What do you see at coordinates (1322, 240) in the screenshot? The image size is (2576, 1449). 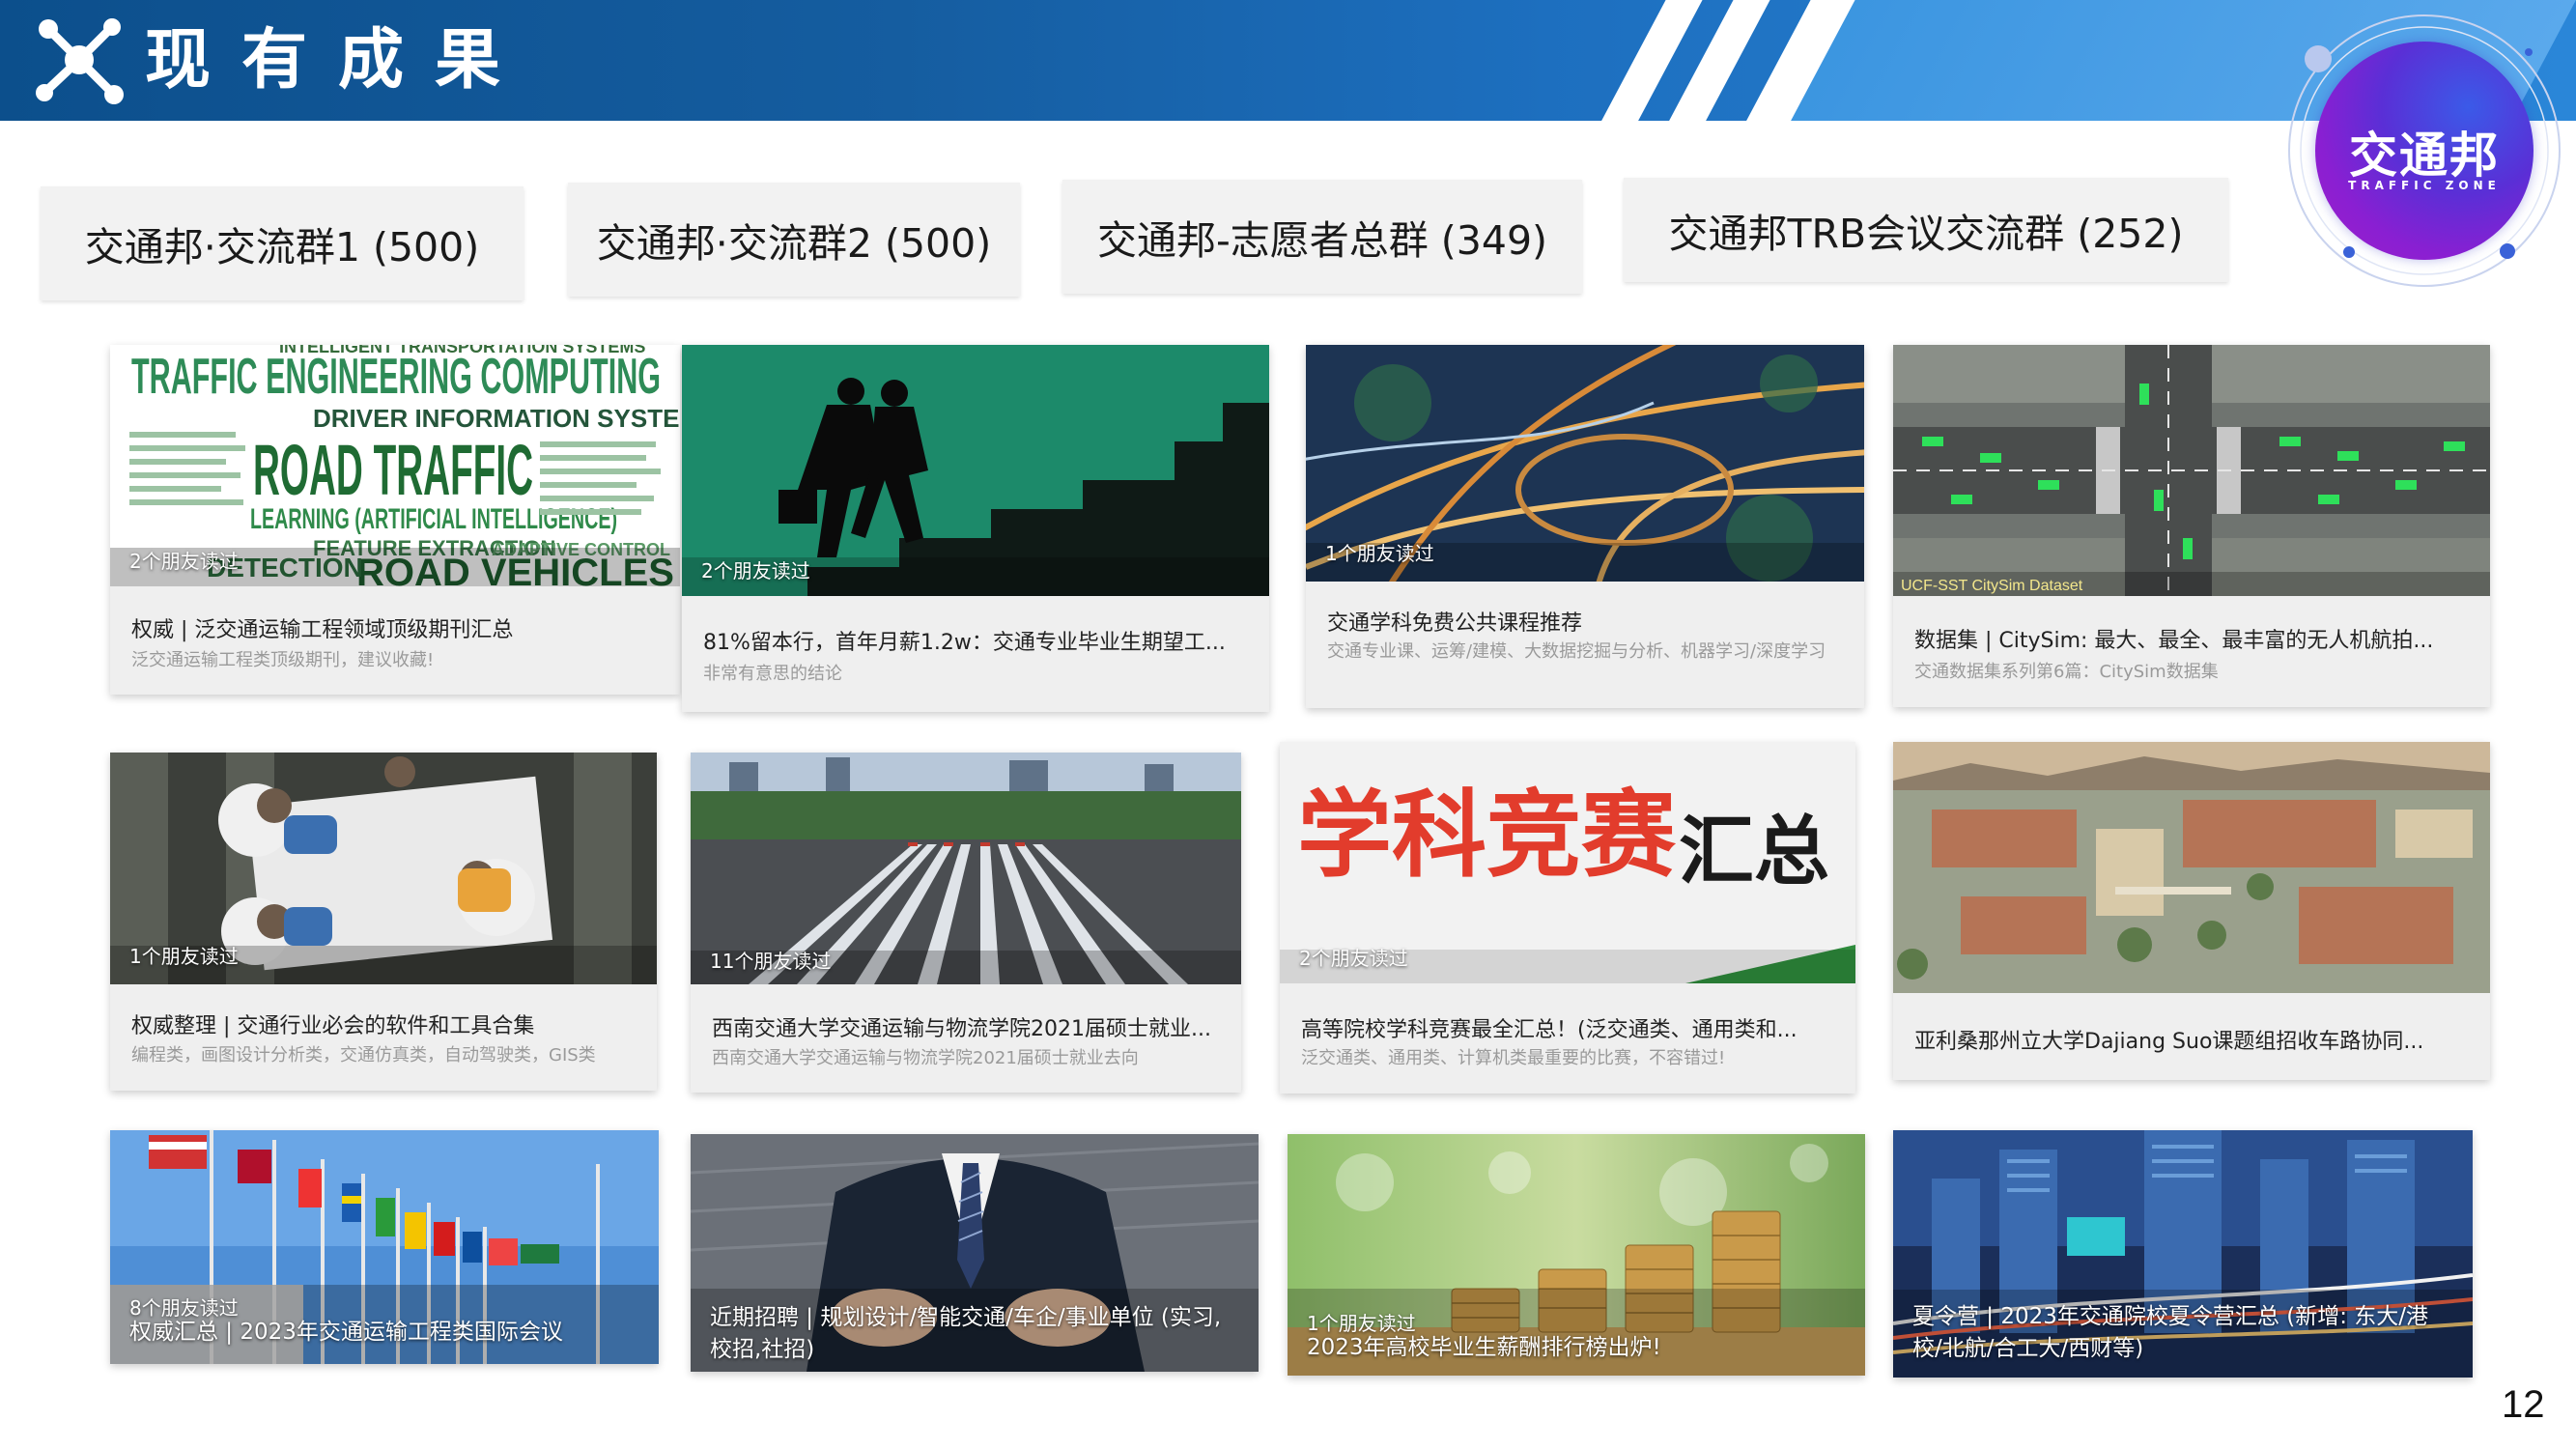 I see `group-label: 交通邦-志愿者总群 (349)` at bounding box center [1322, 240].